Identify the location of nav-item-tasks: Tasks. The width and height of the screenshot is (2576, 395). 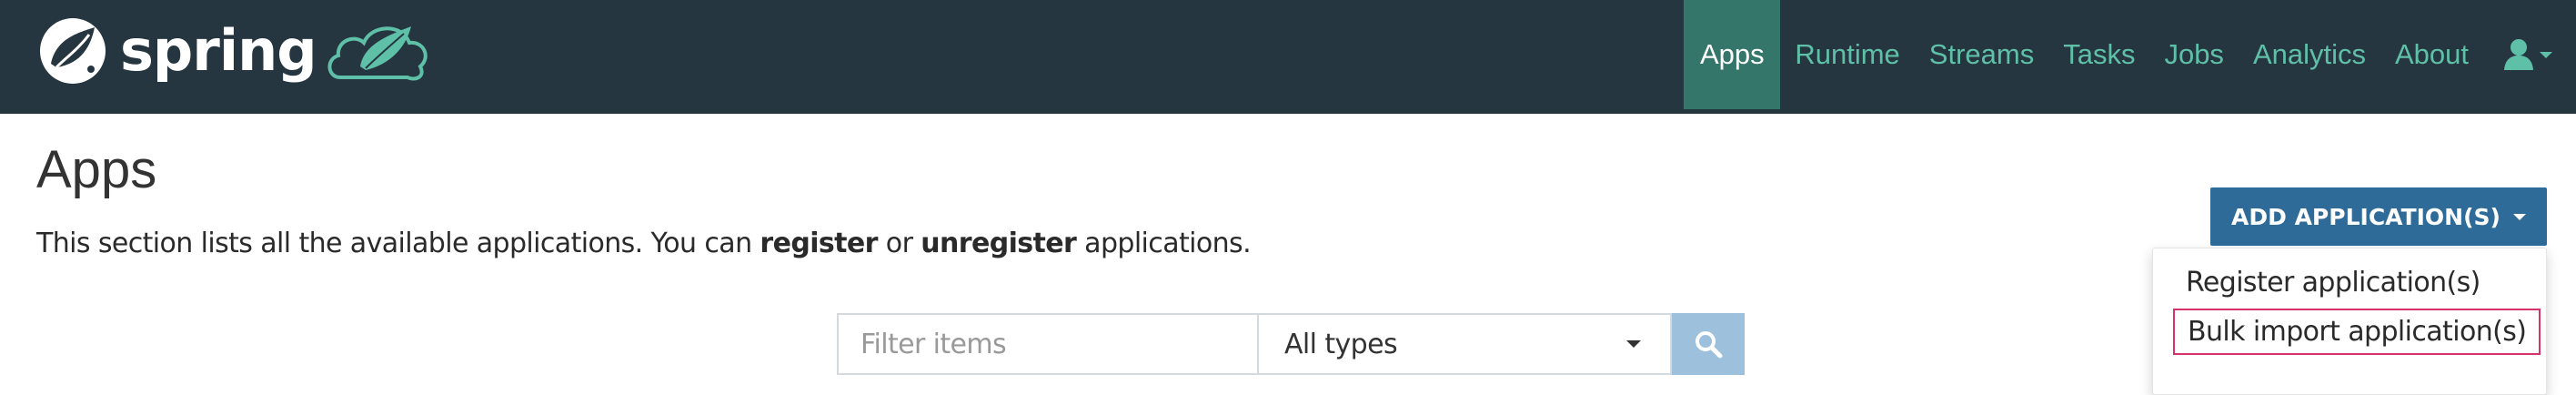
(2098, 55).